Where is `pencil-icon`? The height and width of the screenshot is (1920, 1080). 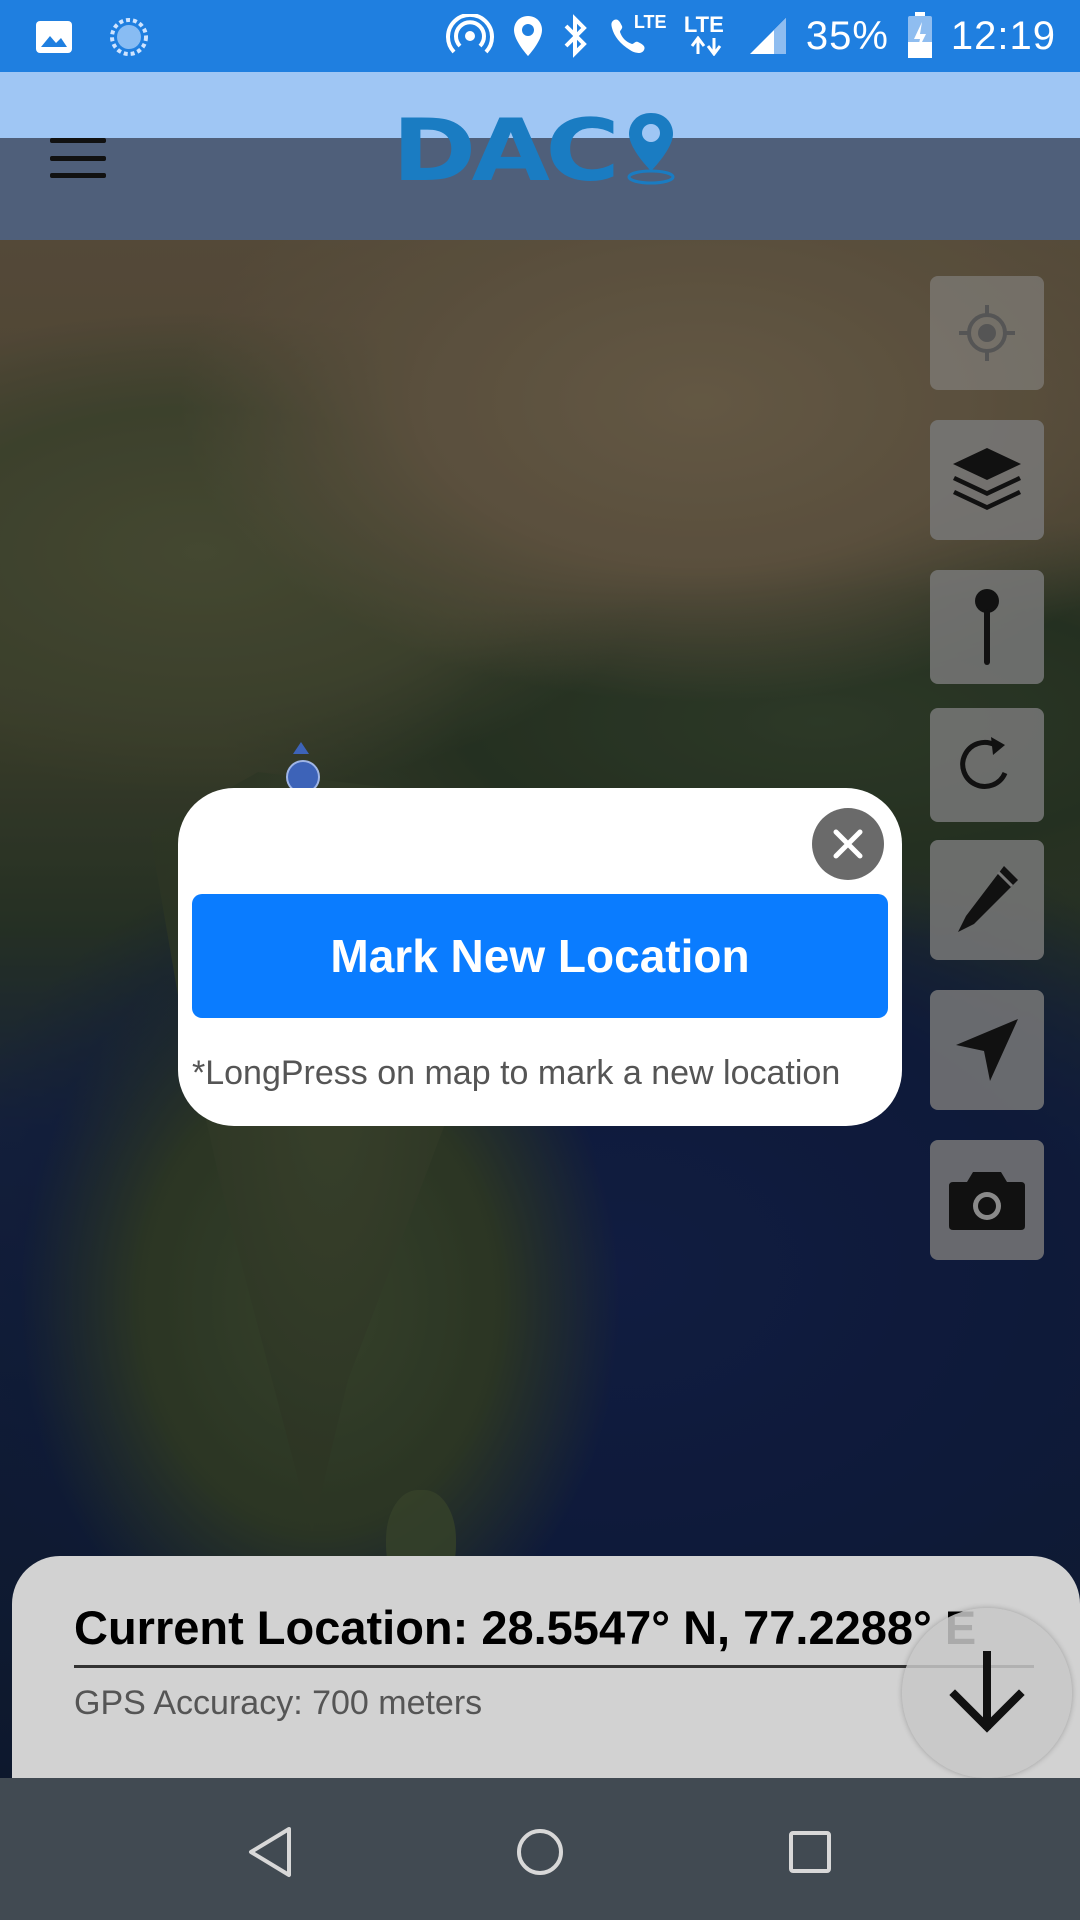
pencil-icon is located at coordinates (988, 899).